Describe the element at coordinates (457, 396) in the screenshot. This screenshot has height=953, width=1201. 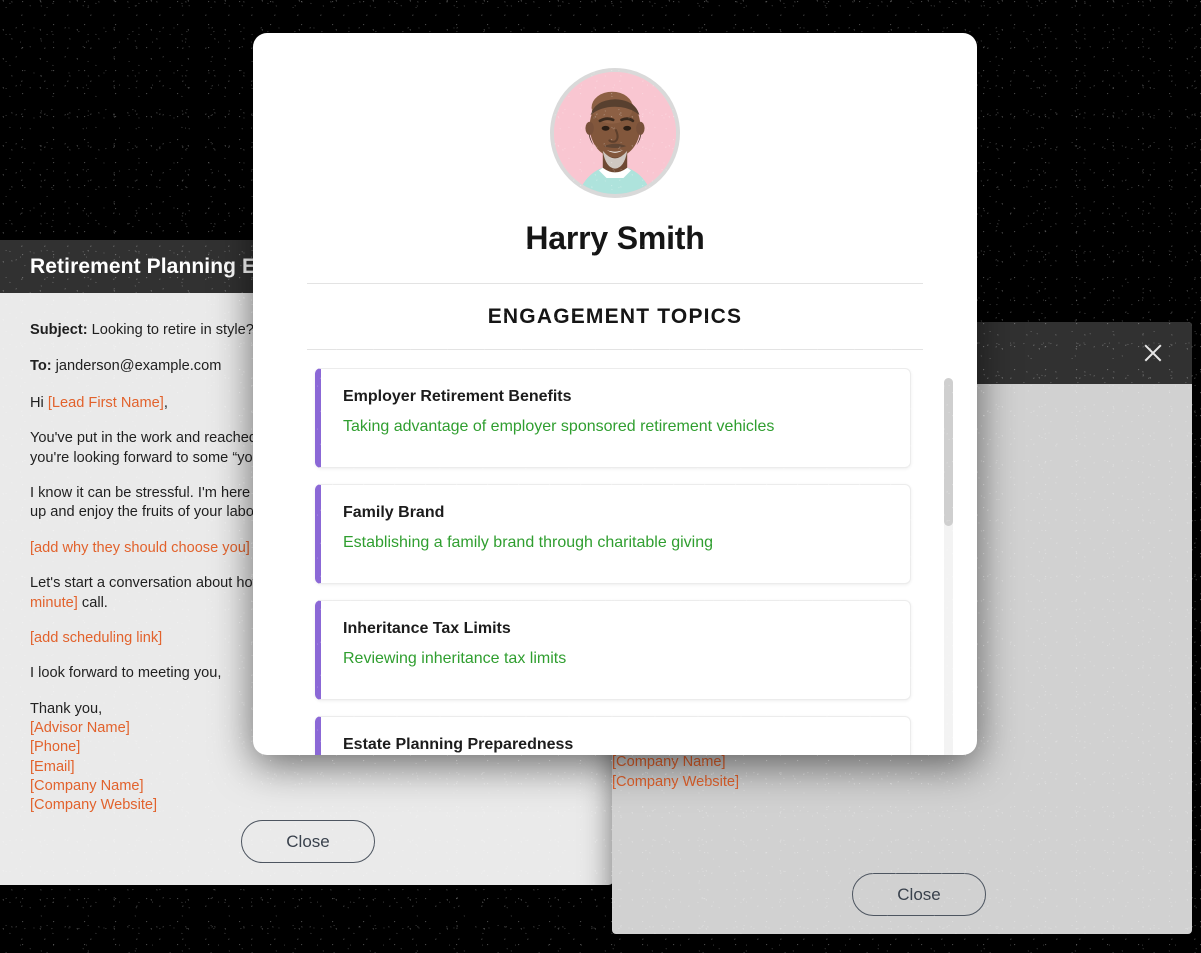
I see `topic-title: Employer Retirement Benefits` at that location.